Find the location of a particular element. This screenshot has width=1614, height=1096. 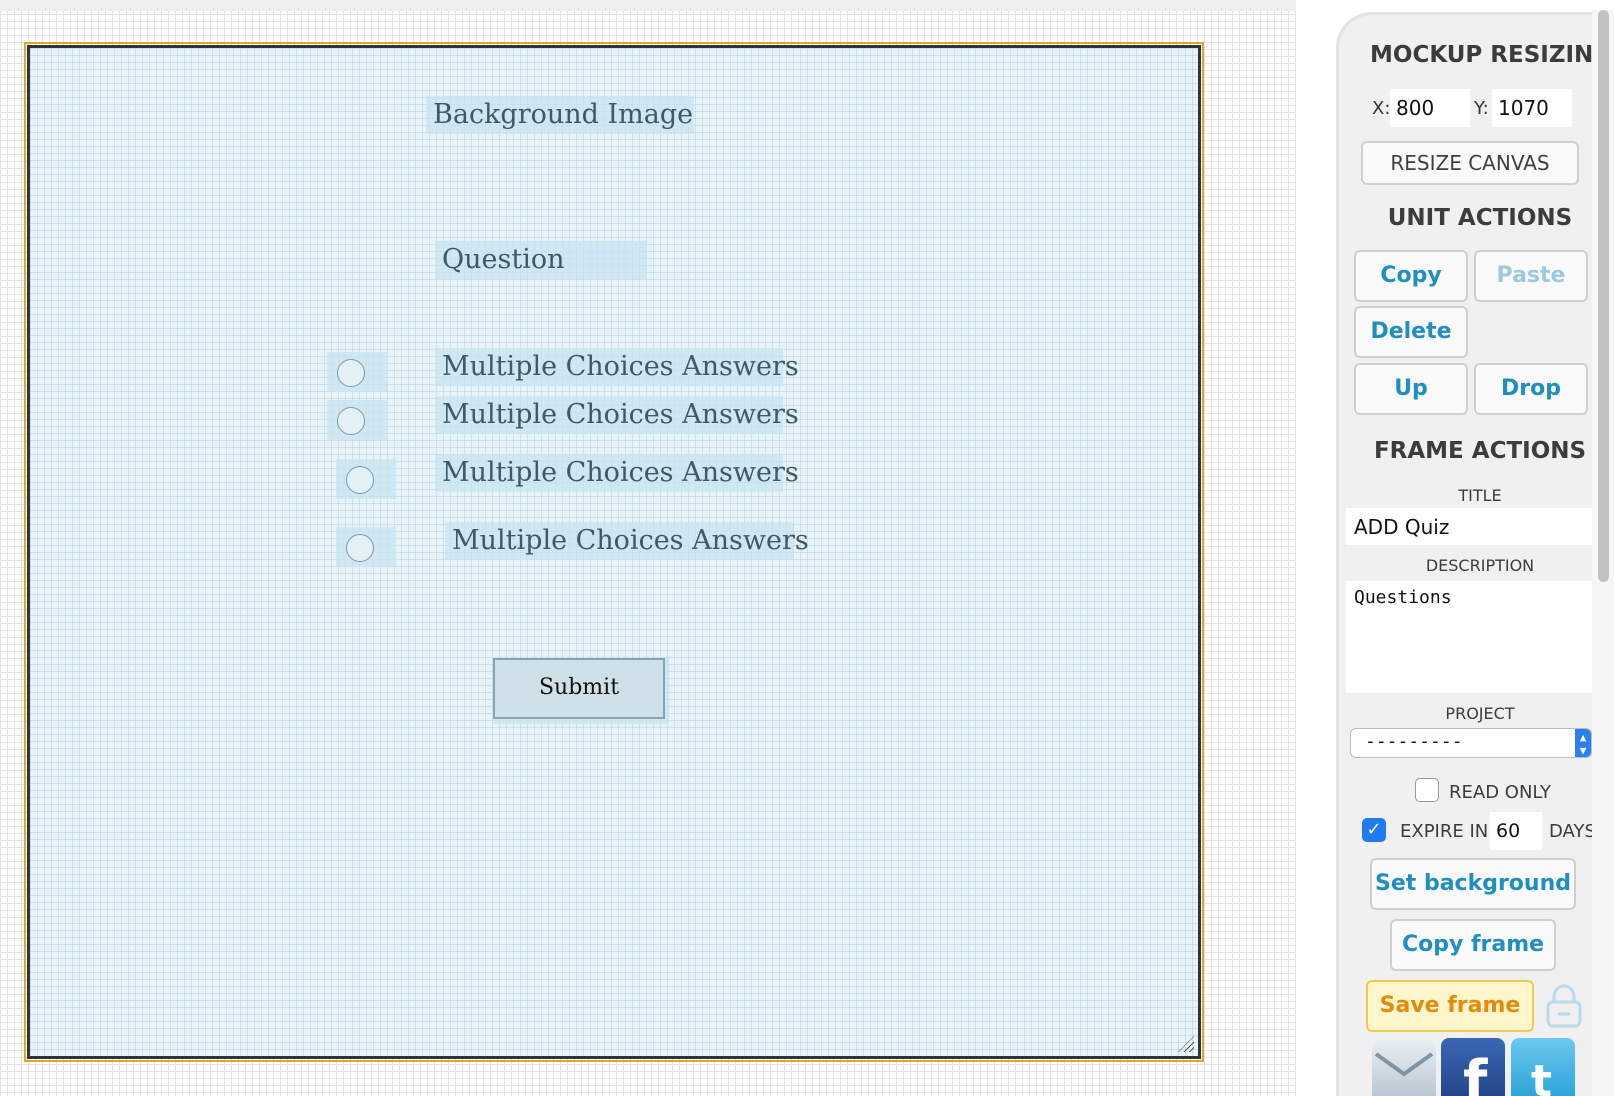

answer-label-3: Multiple Choices Answers is located at coordinates (617, 473).